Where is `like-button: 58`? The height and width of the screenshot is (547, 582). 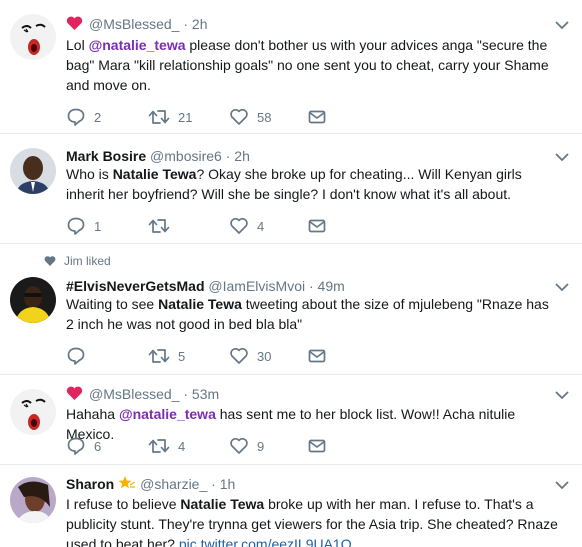 like-button: 58 is located at coordinates (250, 117).